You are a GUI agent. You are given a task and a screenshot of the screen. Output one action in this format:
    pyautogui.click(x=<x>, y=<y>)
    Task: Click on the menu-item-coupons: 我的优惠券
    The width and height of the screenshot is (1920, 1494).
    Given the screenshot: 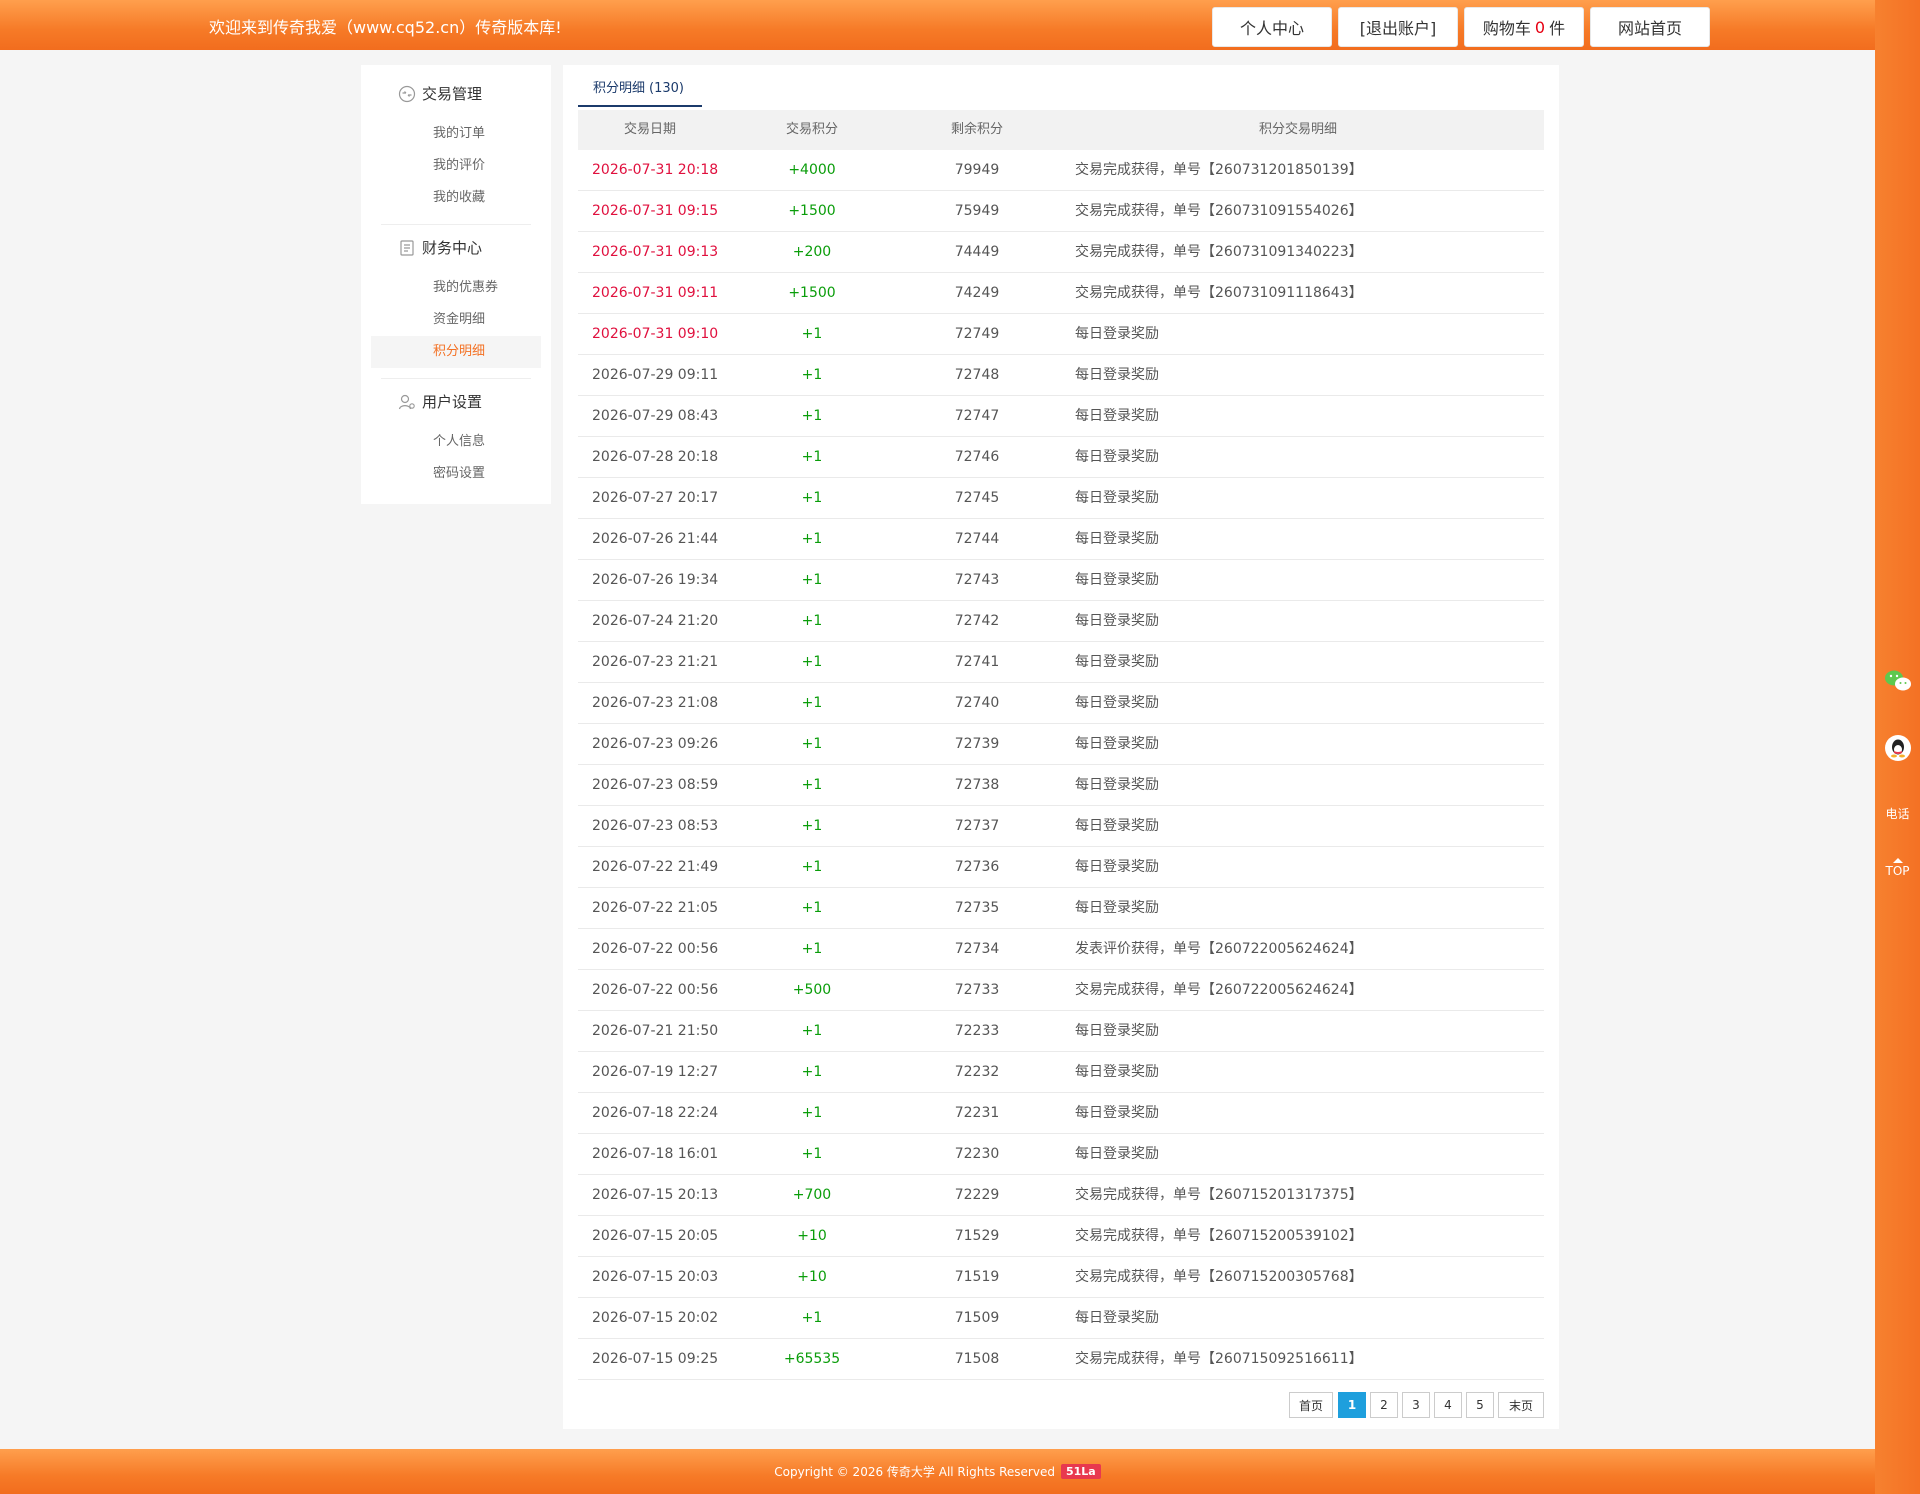 What is the action you would take?
    pyautogui.click(x=456, y=288)
    